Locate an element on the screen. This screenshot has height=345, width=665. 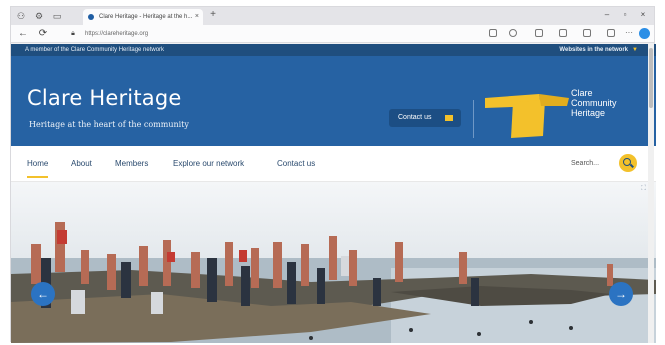
browser-tab: Clare Heritage - Heritage at the h... × is located at coordinates (143, 17).